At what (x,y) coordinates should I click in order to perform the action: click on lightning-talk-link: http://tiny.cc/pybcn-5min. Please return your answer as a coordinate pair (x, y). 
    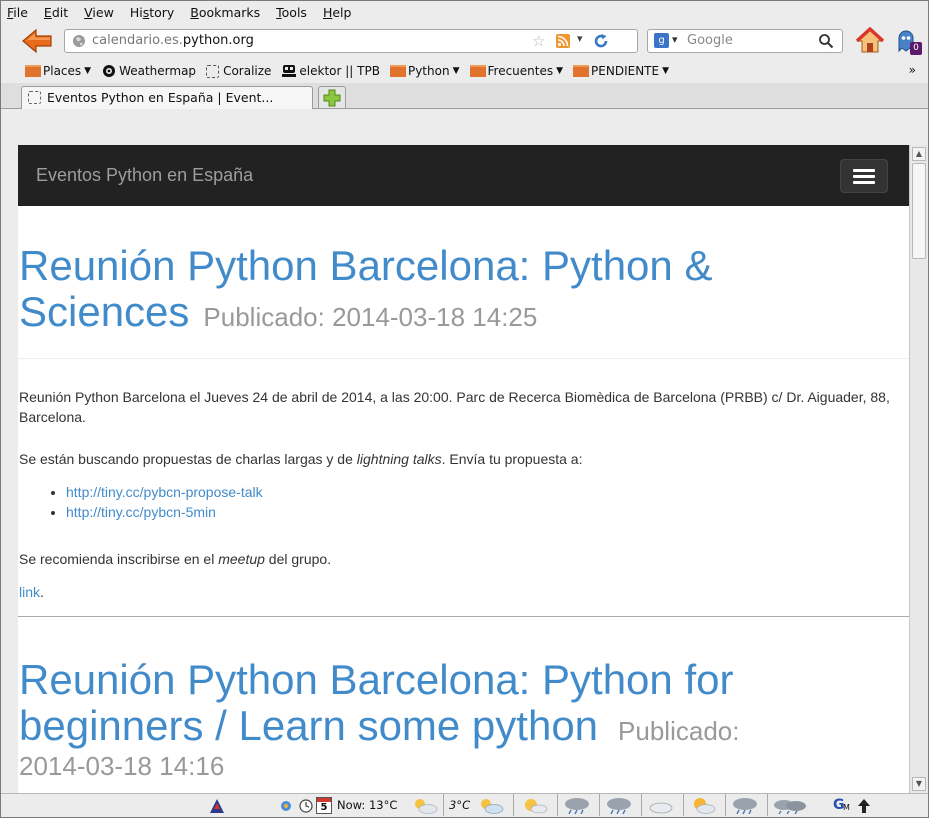
    Looking at the image, I should click on (141, 512).